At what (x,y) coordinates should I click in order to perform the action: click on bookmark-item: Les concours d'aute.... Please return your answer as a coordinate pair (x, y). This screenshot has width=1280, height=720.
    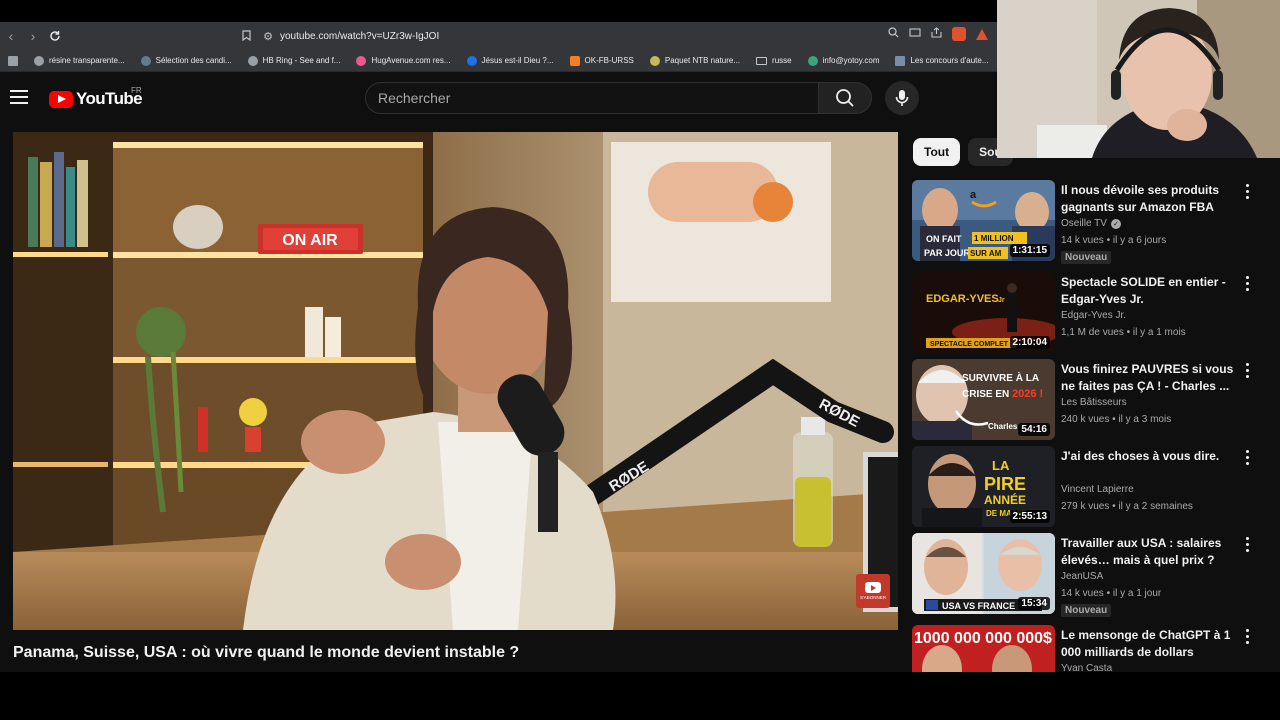
    Looking at the image, I should click on (941, 60).